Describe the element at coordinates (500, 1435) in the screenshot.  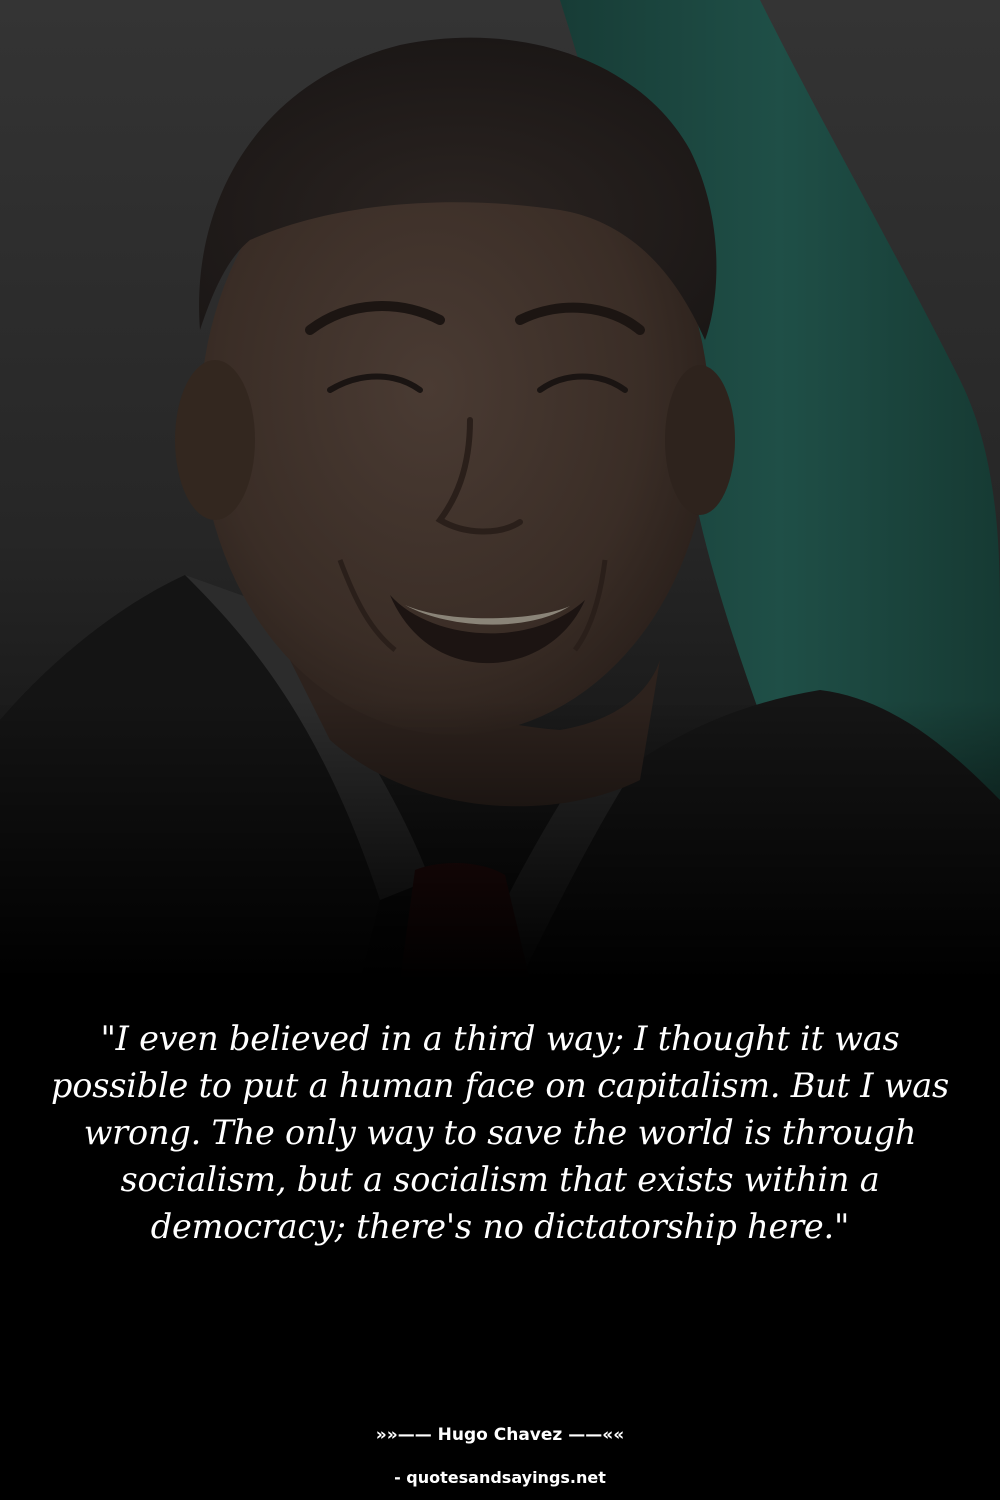
I see `quote-author: »»—— Hugo Chavez ——««` at that location.